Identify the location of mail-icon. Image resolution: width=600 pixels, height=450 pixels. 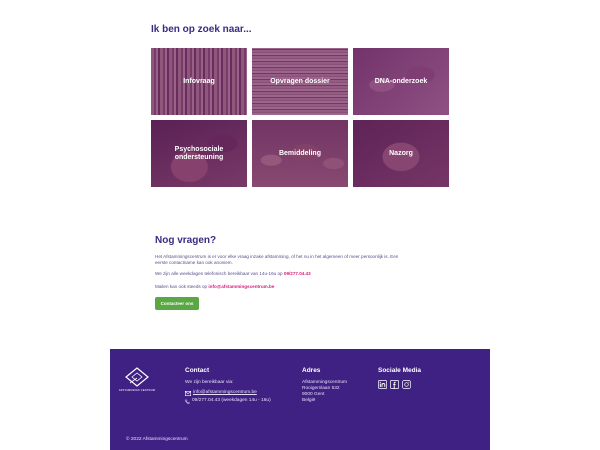
(188, 393).